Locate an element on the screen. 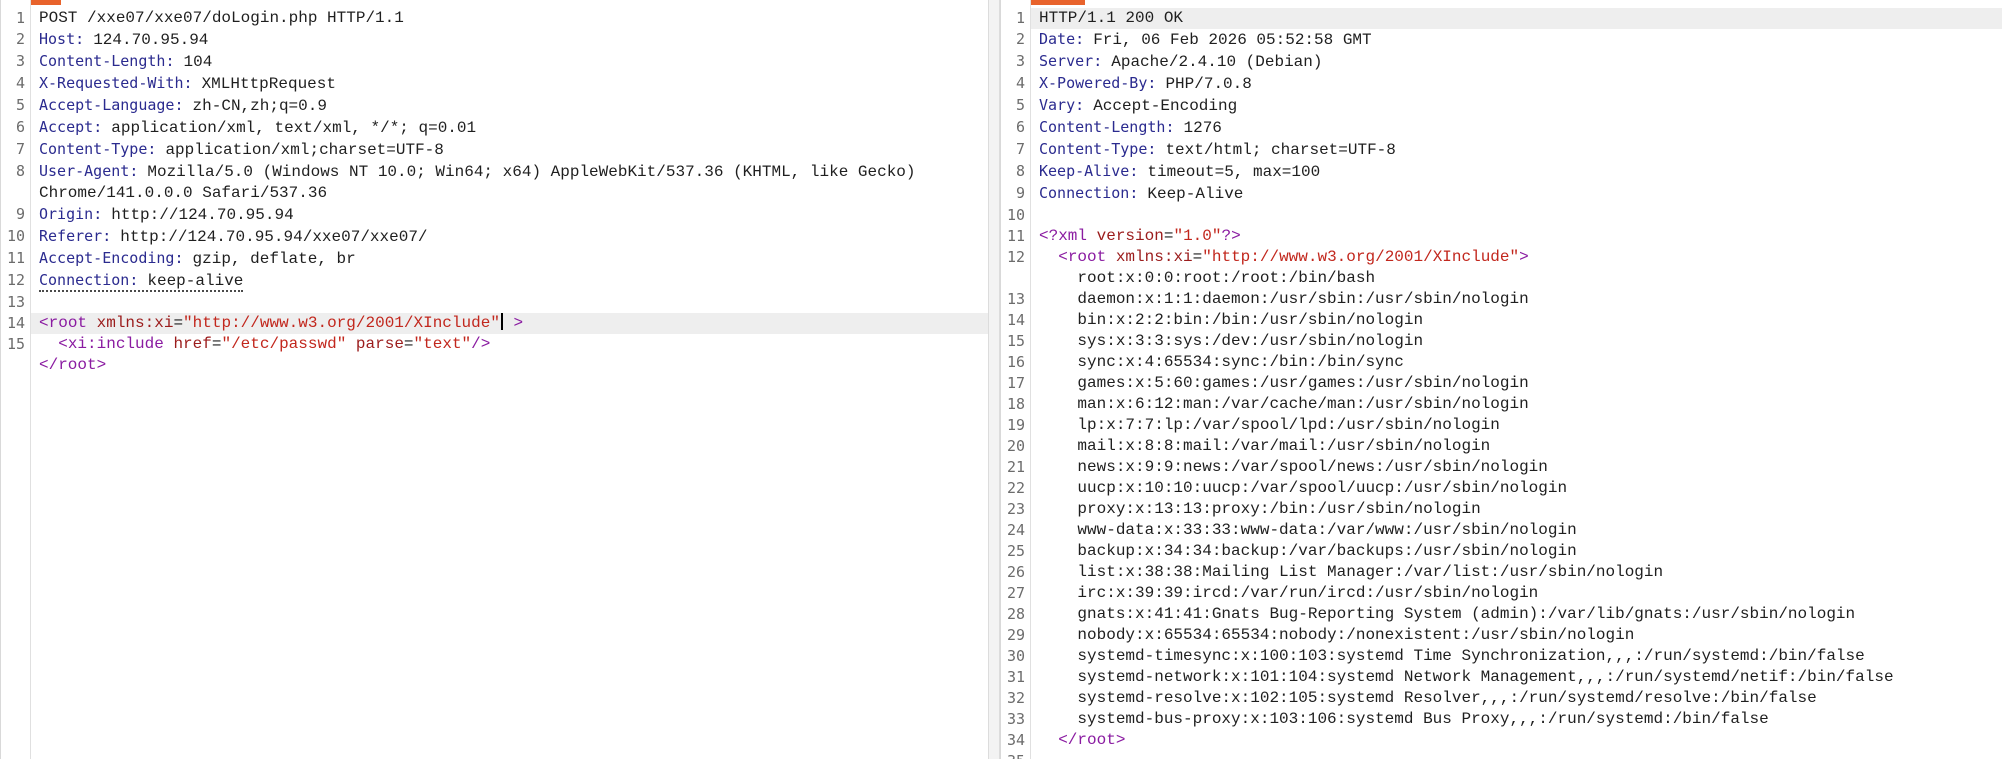  line-number: 13 is located at coordinates (1015, 299).